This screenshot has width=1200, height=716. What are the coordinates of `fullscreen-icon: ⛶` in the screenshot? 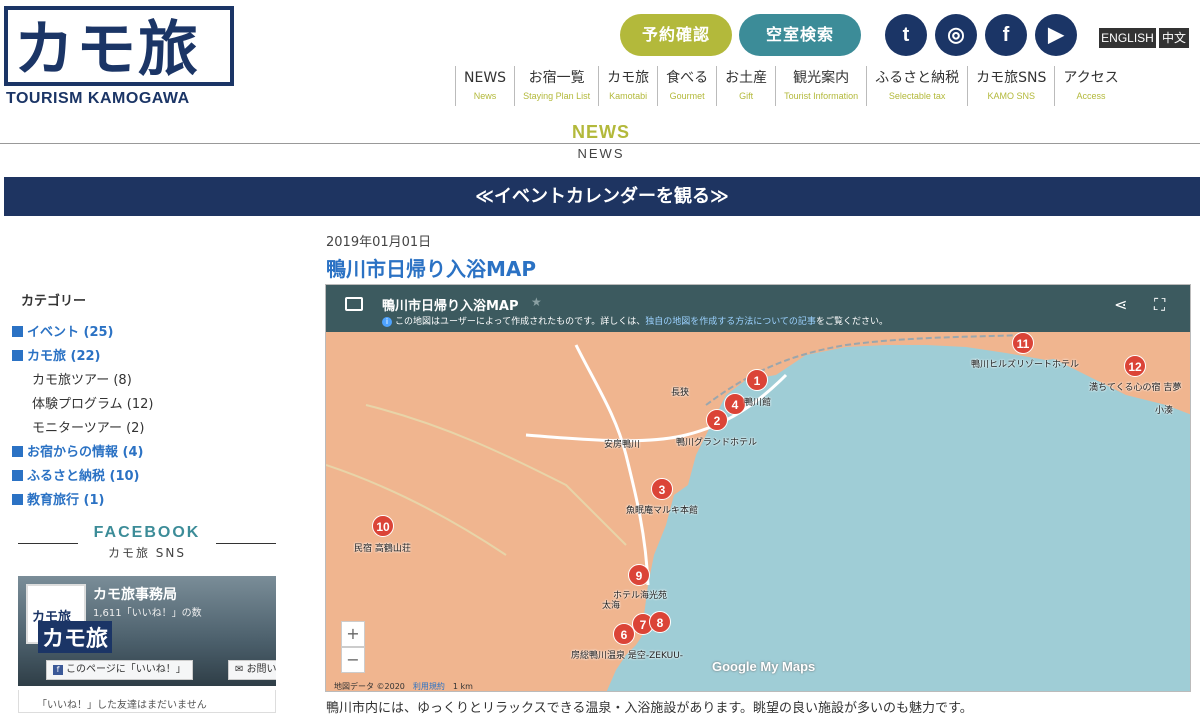 It's located at (1159, 305).